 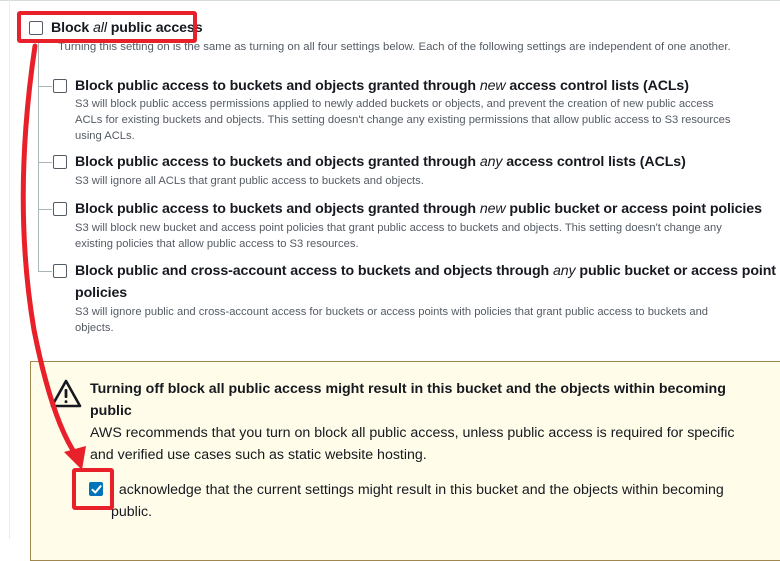 I want to click on annotation-arrow-icon, so click(x=53, y=256).